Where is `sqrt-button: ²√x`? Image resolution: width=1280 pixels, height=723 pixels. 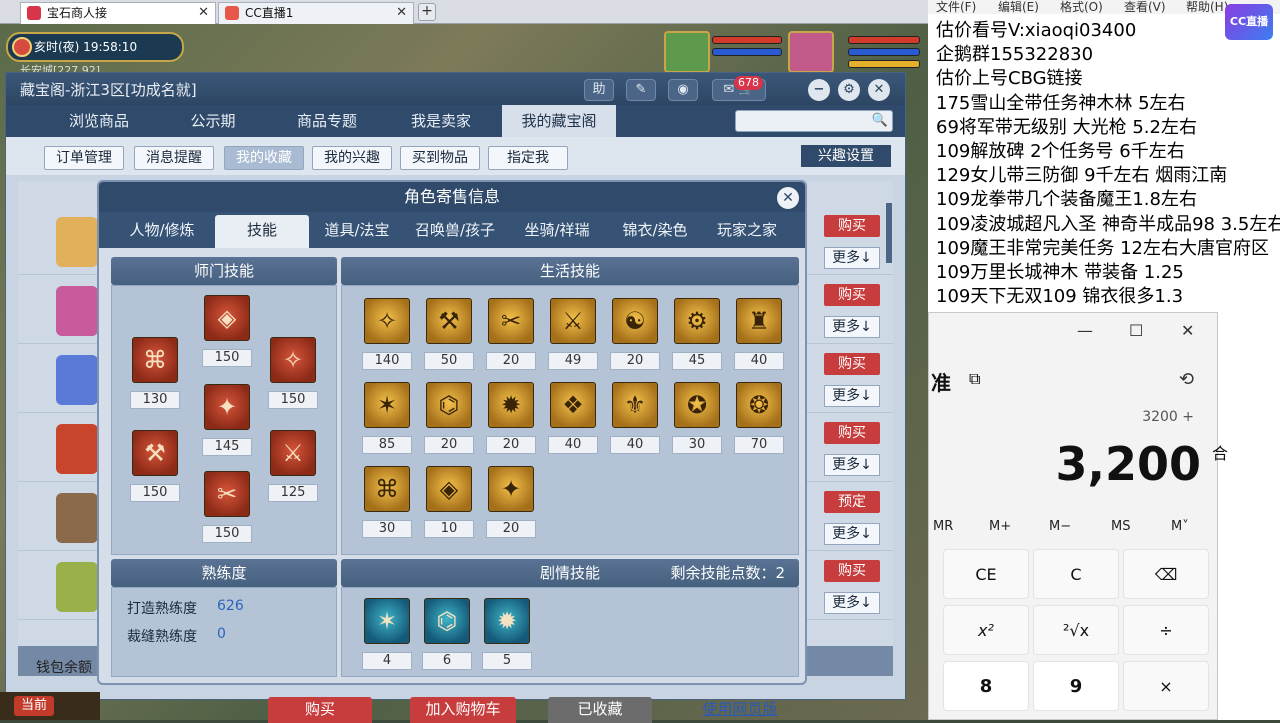
sqrt-button: ²√x is located at coordinates (1076, 630).